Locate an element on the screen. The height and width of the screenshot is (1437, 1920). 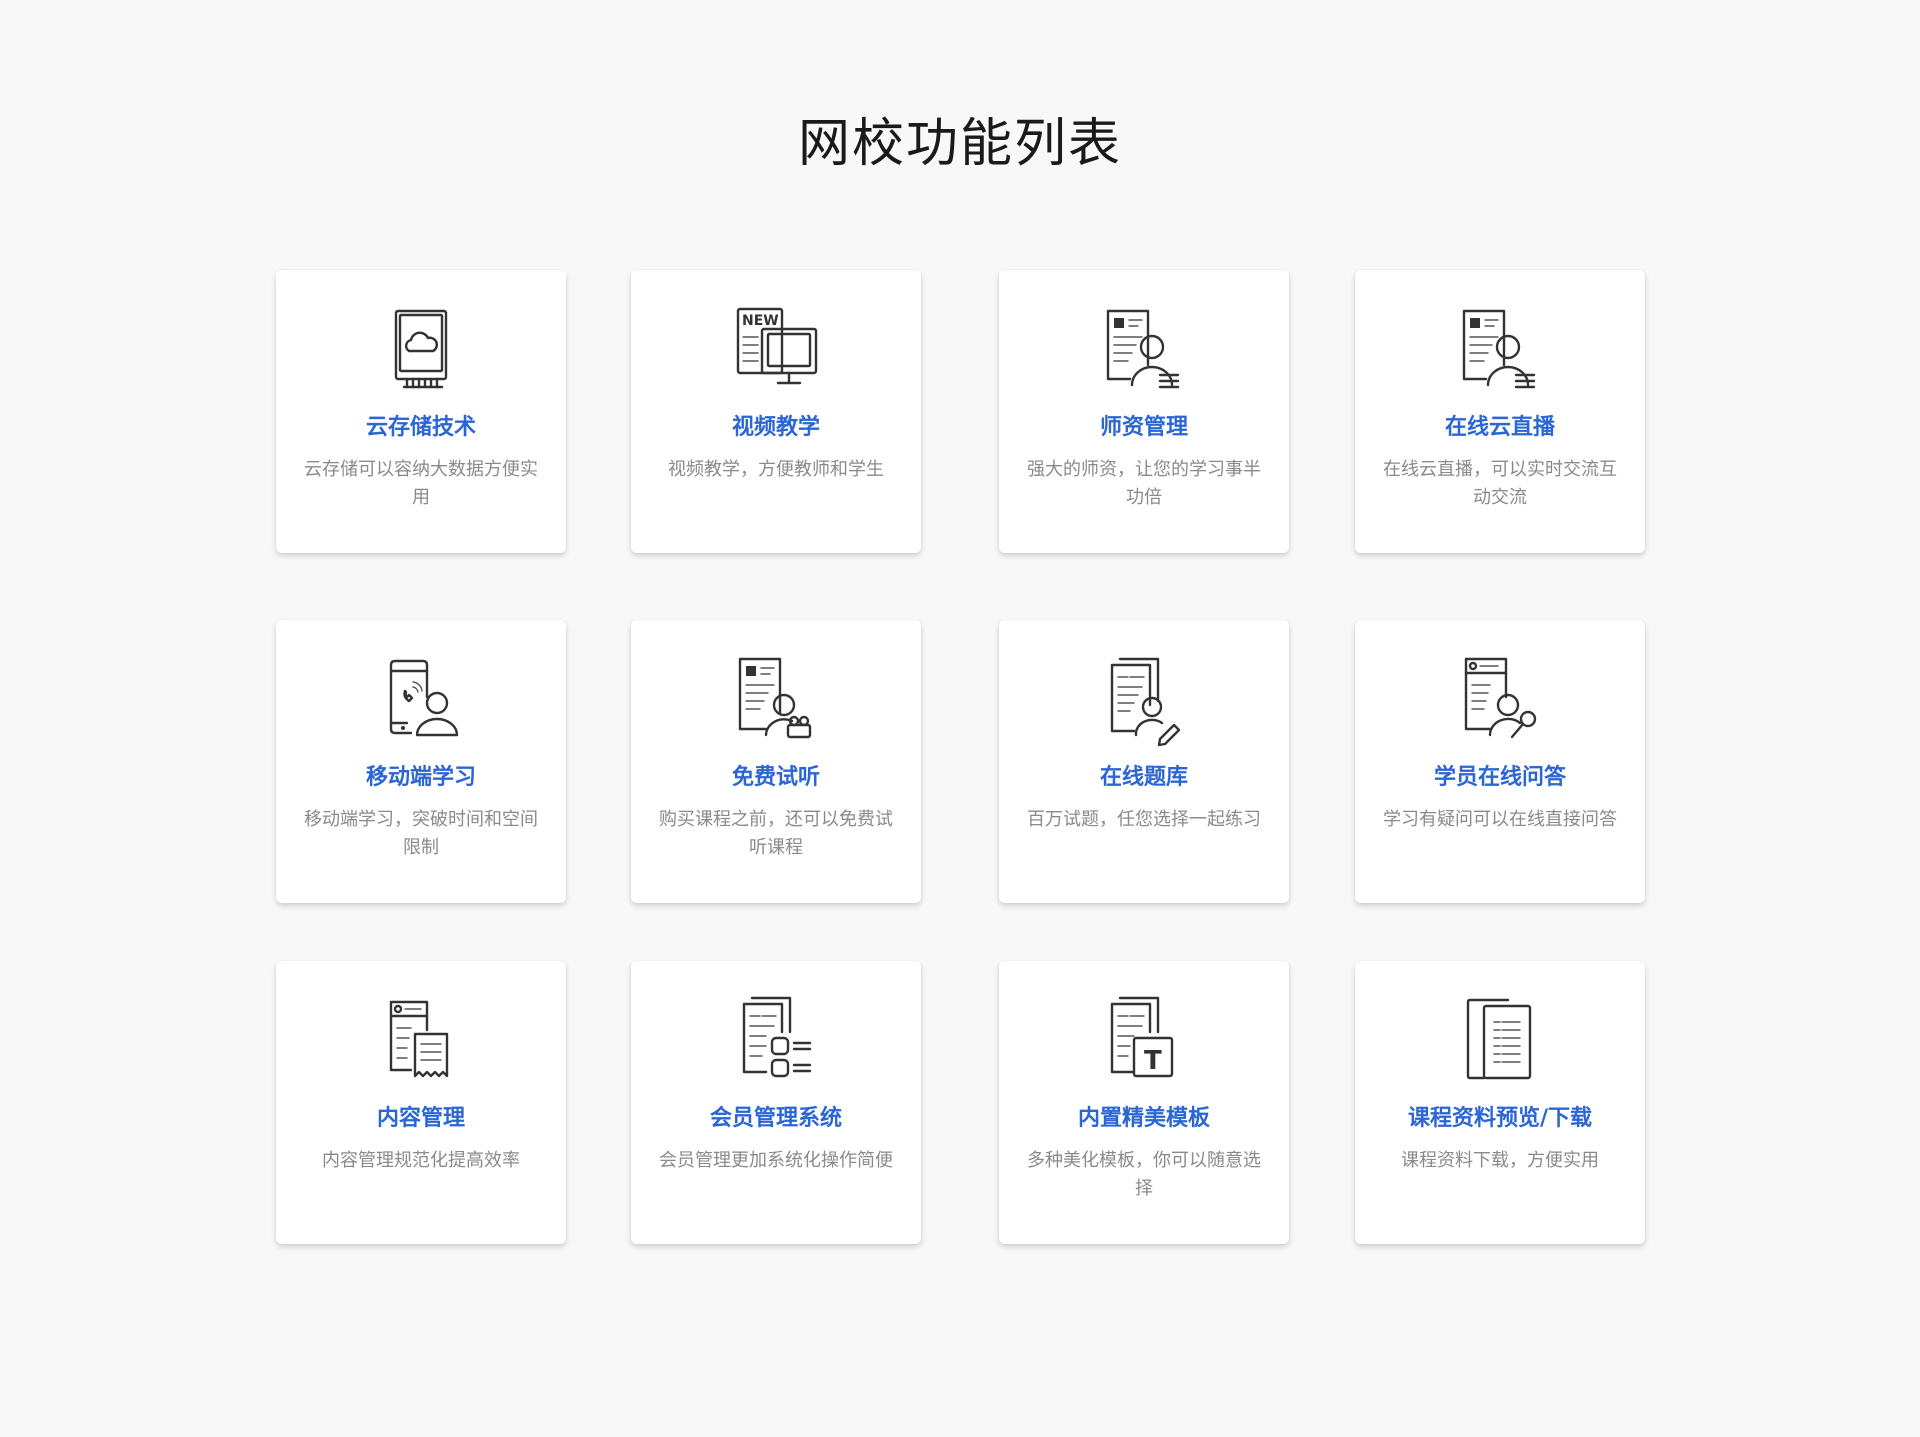
card-title: 在线题库 is located at coordinates (1143, 777).